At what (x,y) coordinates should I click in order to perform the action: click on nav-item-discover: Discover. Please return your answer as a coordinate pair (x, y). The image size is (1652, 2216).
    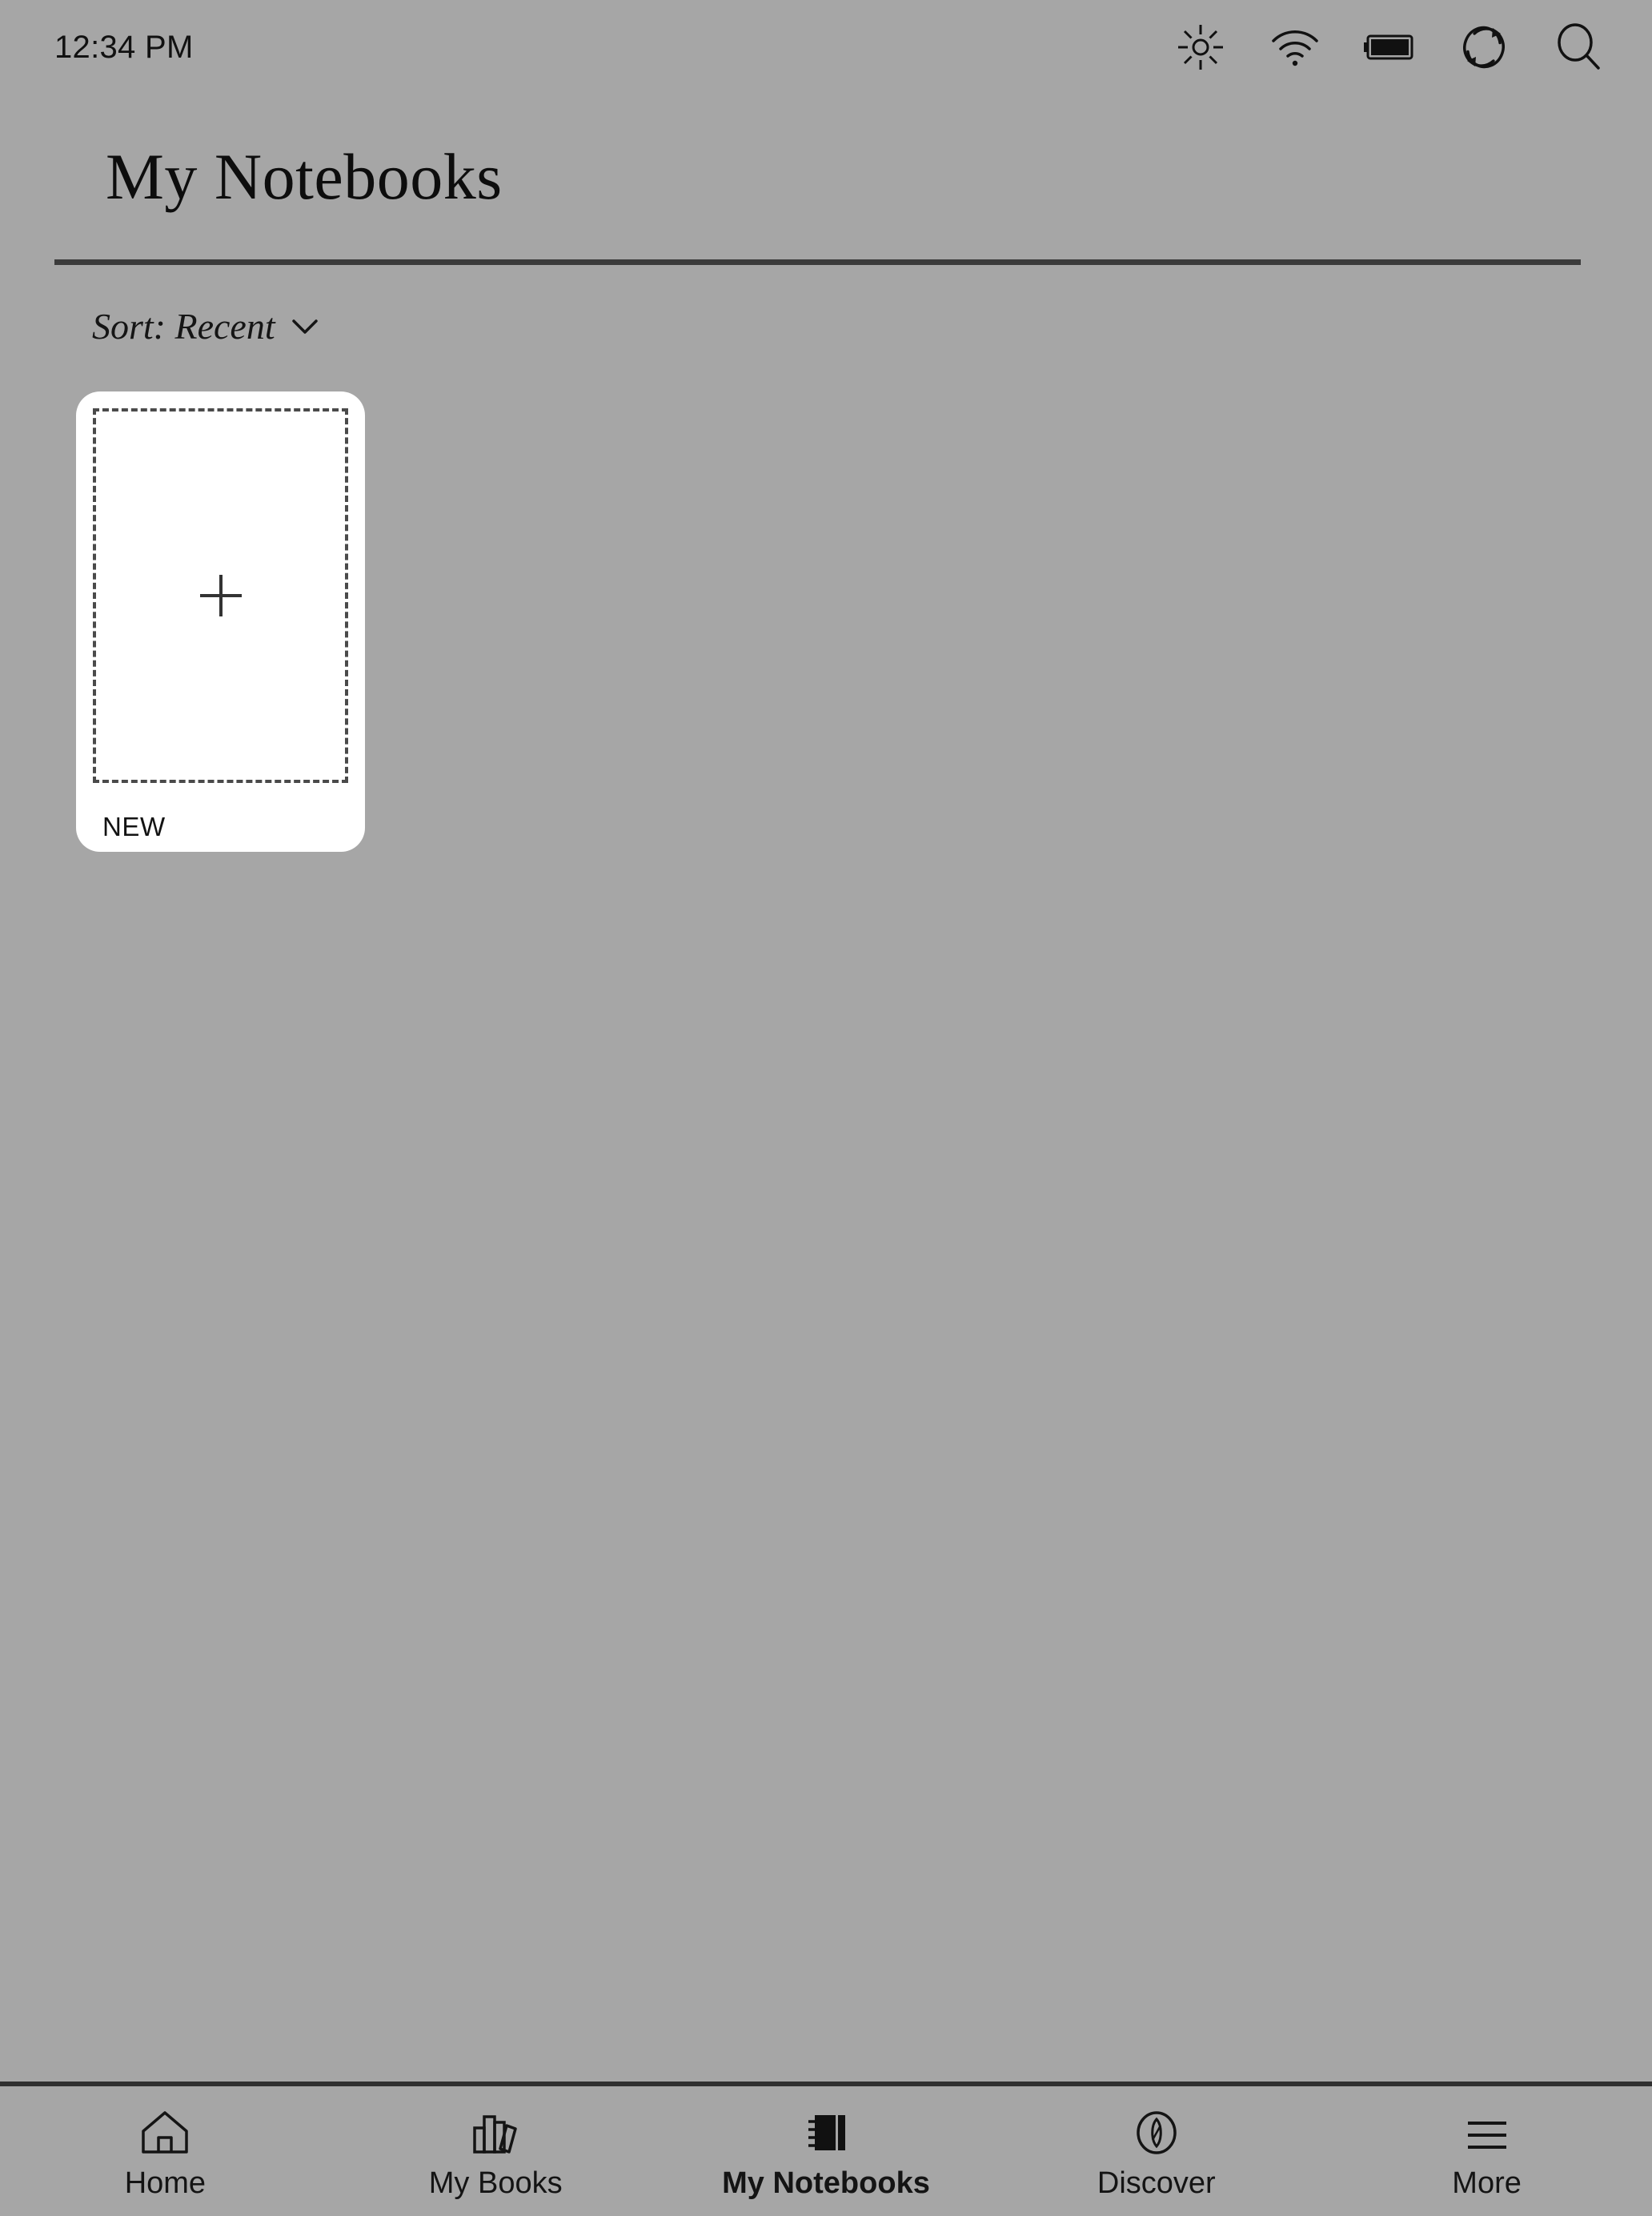
    Looking at the image, I should click on (1156, 2151).